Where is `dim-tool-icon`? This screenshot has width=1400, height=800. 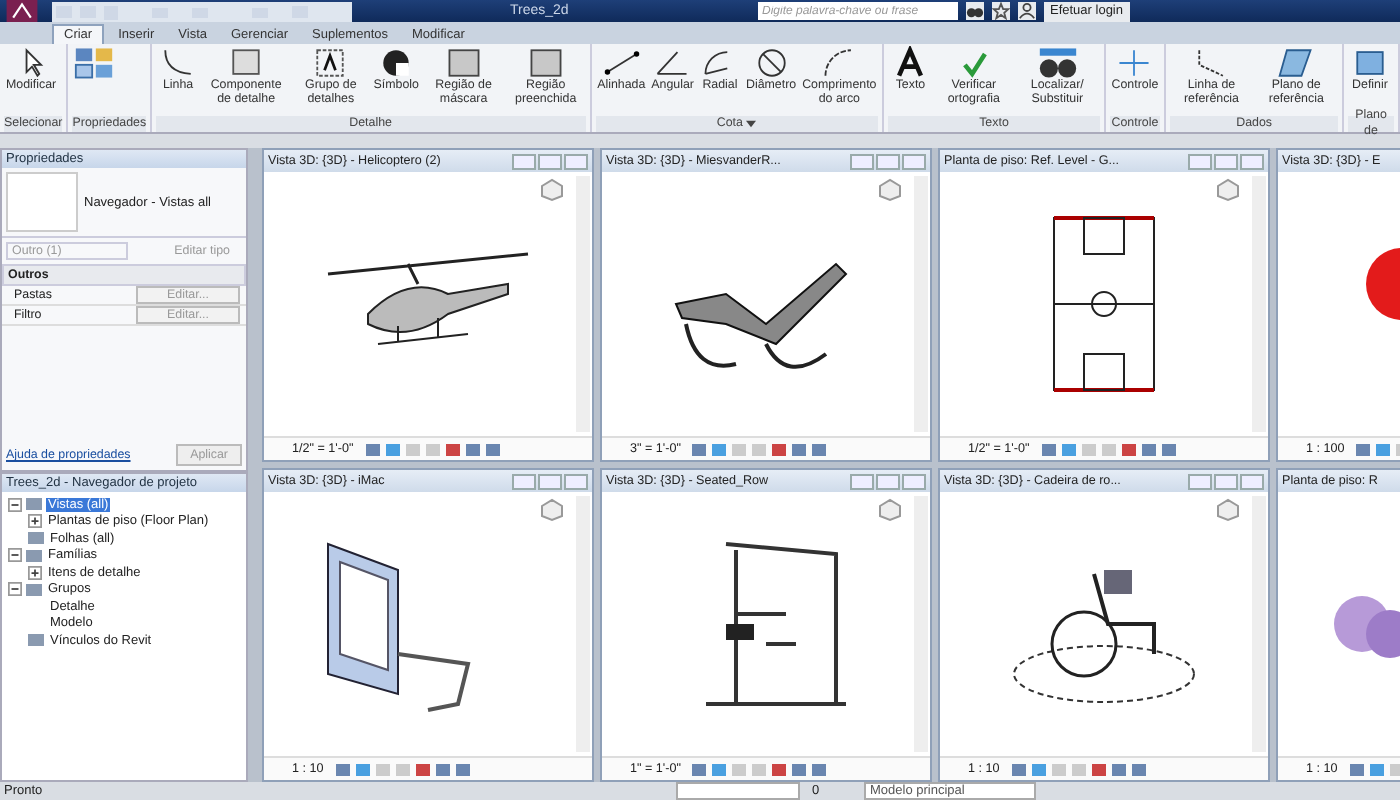 dim-tool-icon is located at coordinates (621, 63).